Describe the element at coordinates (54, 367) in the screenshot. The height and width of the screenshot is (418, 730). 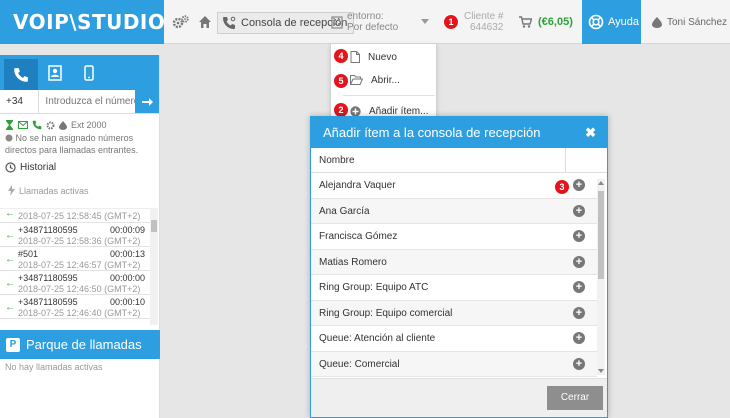
I see `no-parked-calls: No hay llamadas activas` at that location.